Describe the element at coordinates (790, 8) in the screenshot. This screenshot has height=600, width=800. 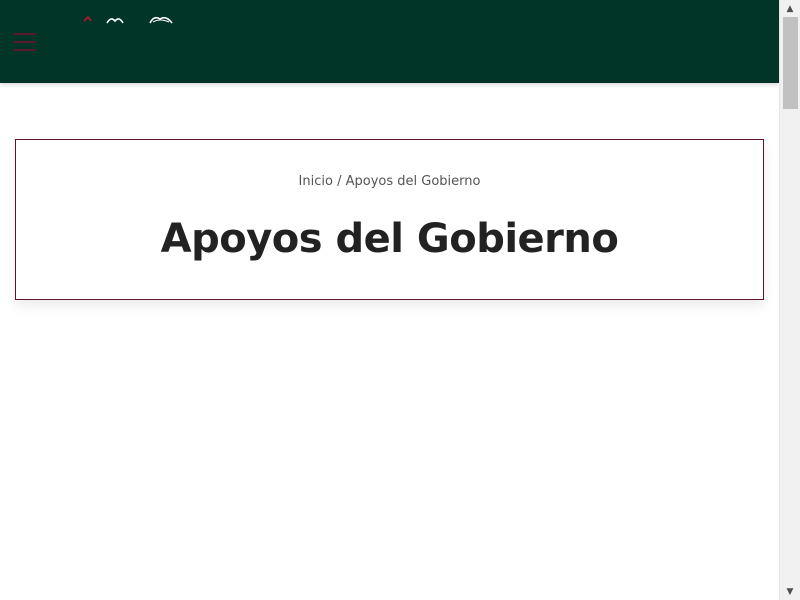
I see `scroll-up-arrow-icon: ▲` at that location.